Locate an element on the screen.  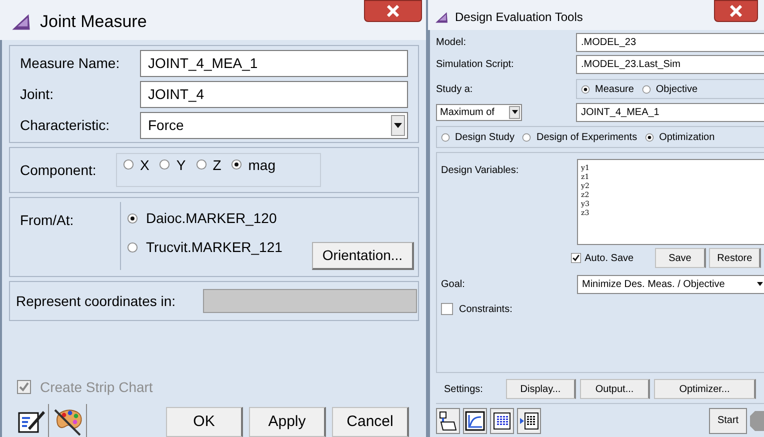
window-title: Joint Measure is located at coordinates (93, 22).